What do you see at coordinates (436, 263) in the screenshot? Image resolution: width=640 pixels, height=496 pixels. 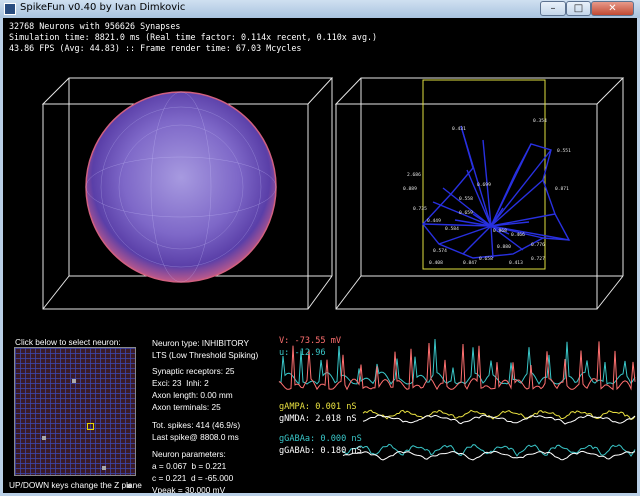 I see `synapse-weight-label: 0.408` at bounding box center [436, 263].